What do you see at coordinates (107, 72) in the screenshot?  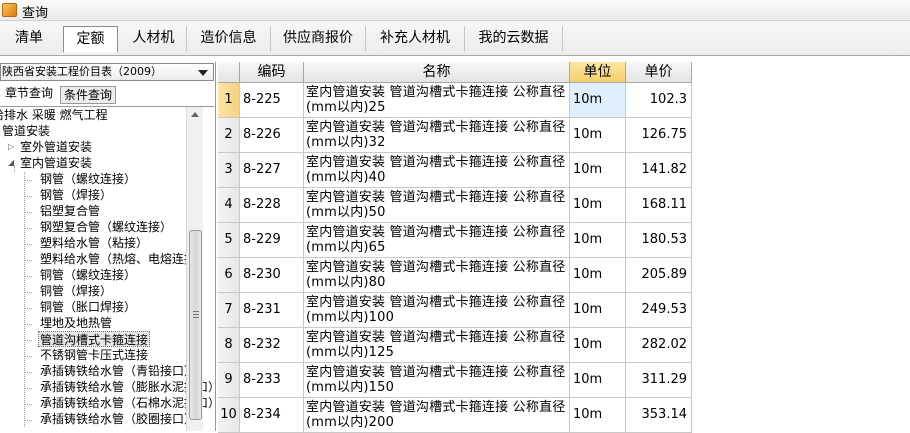 I see `catalog-select: 陕西省安装工程价目表（2009）` at bounding box center [107, 72].